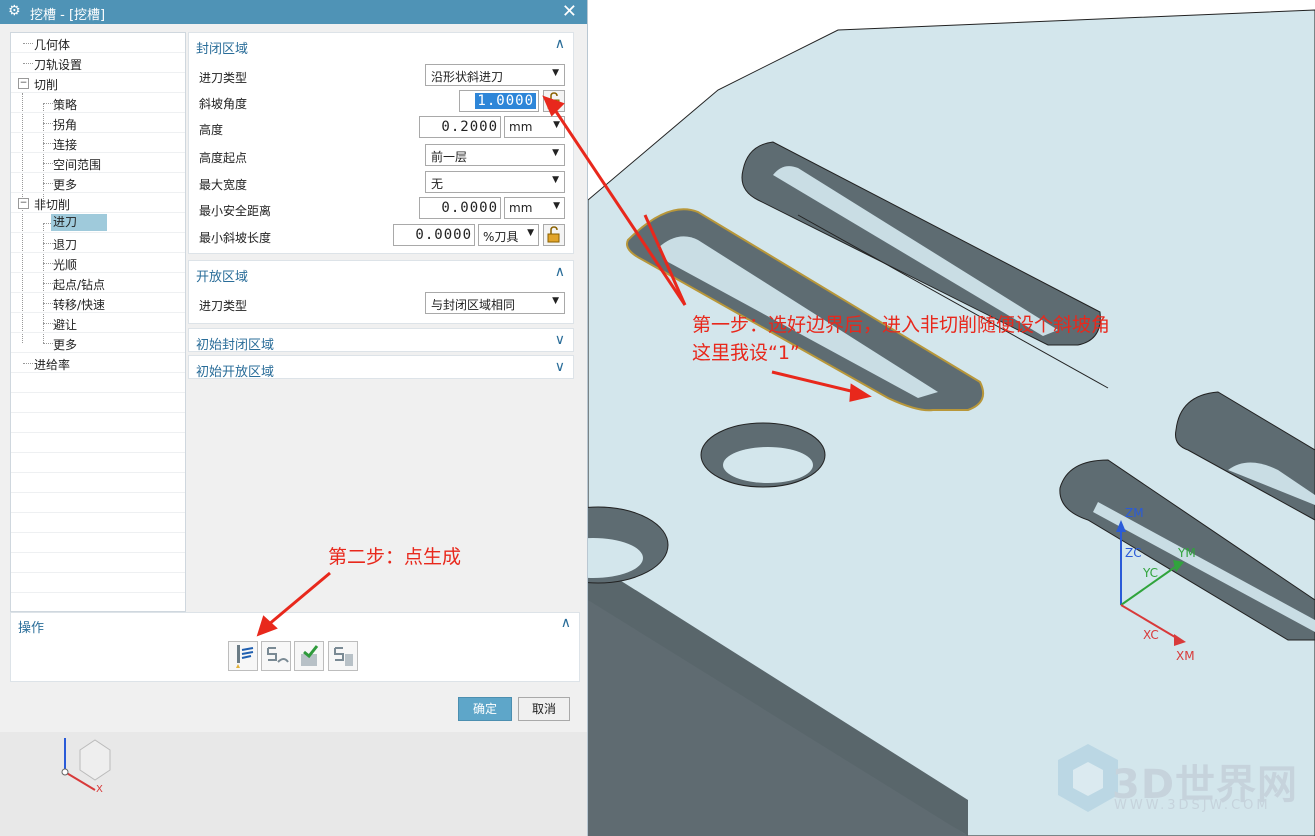 The width and height of the screenshot is (1315, 836). What do you see at coordinates (395, 557) in the screenshot?
I see `annotation-step2: 第二步：点生成` at bounding box center [395, 557].